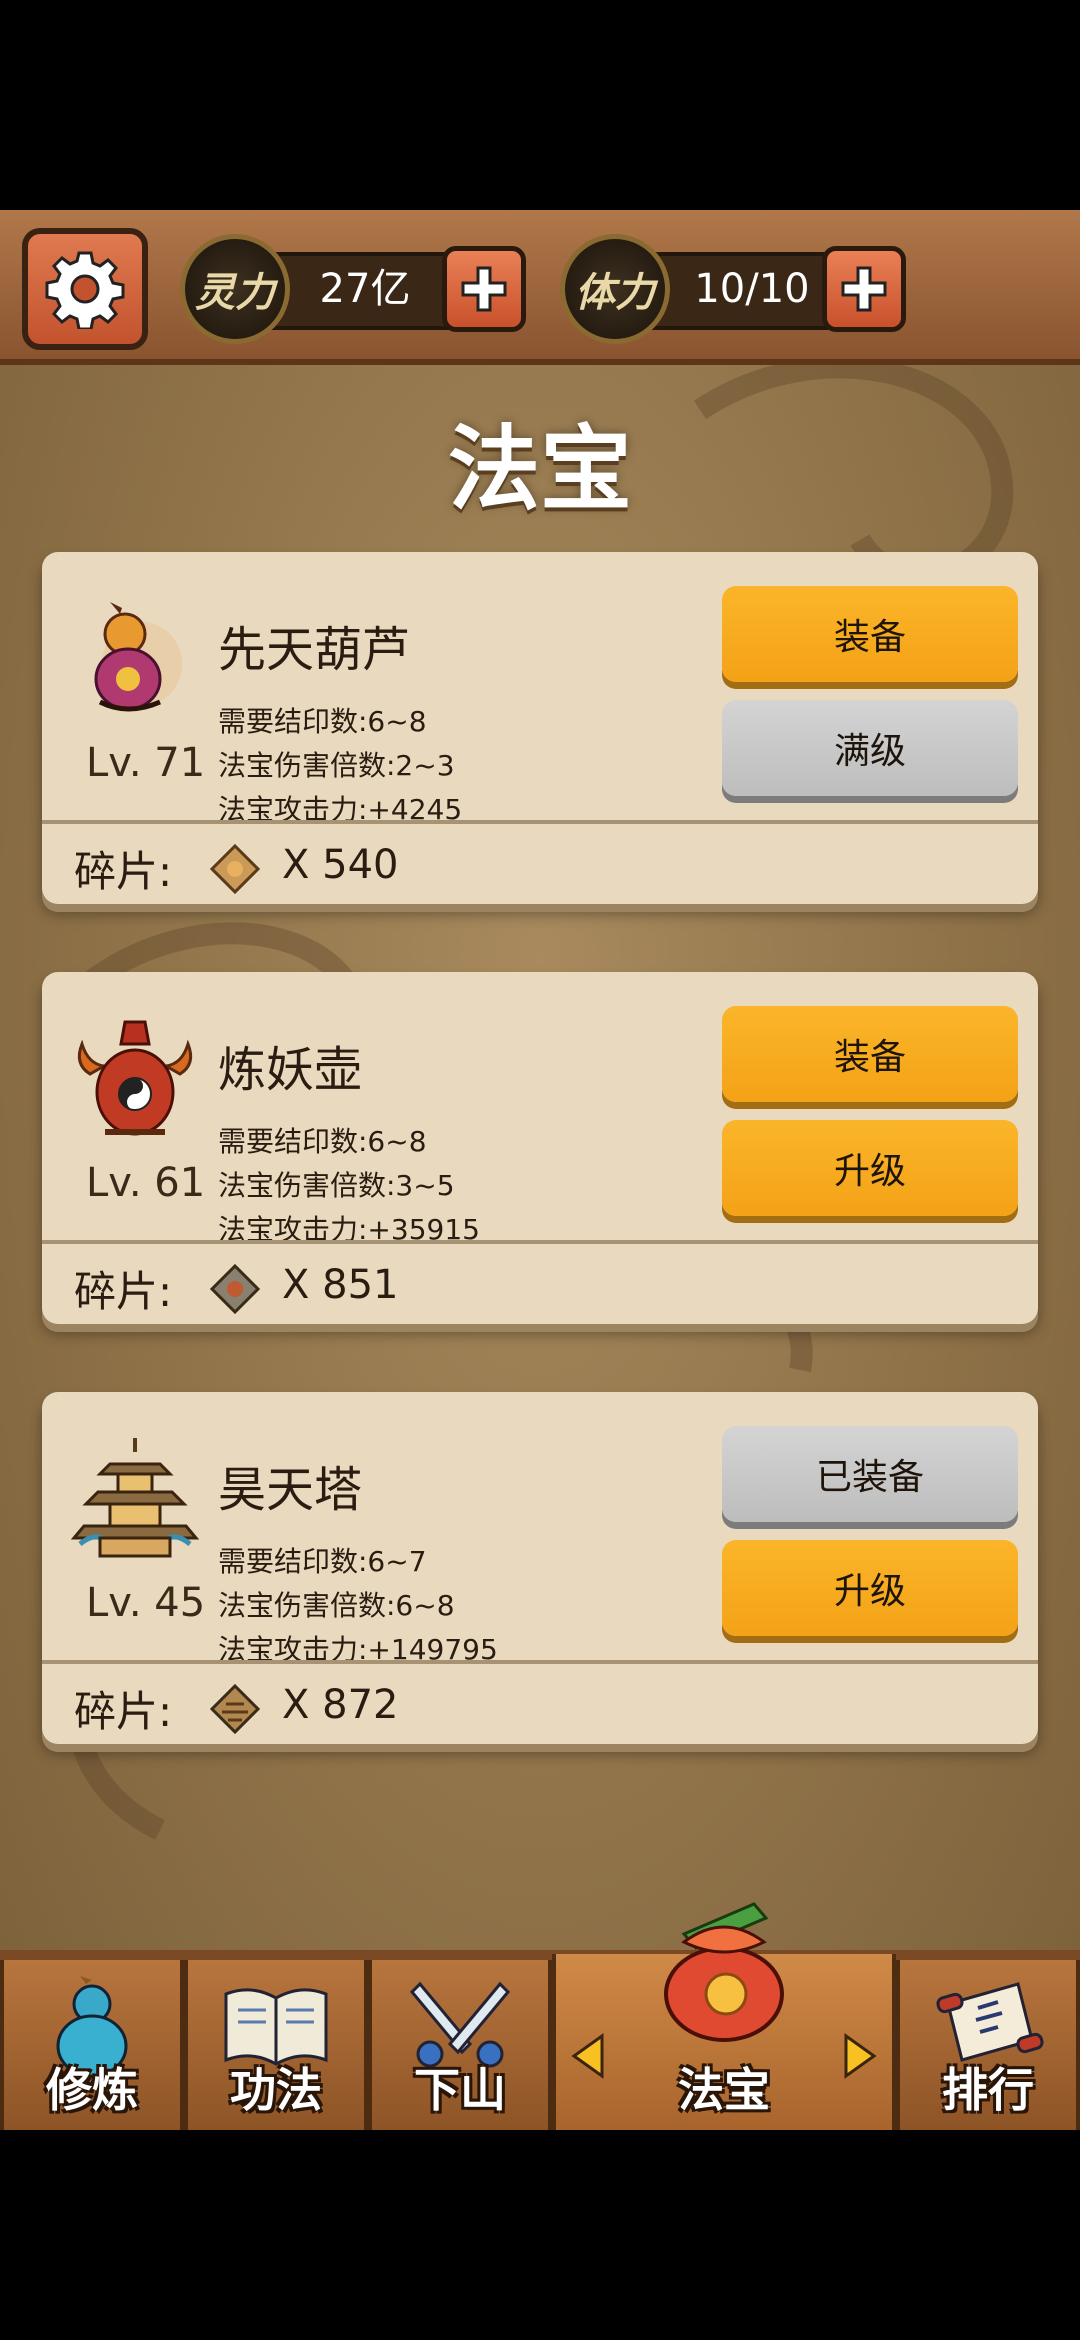 This screenshot has width=1080, height=2340. I want to click on top-bar: 灵力 27亿 体力 10/10, so click(540, 287).